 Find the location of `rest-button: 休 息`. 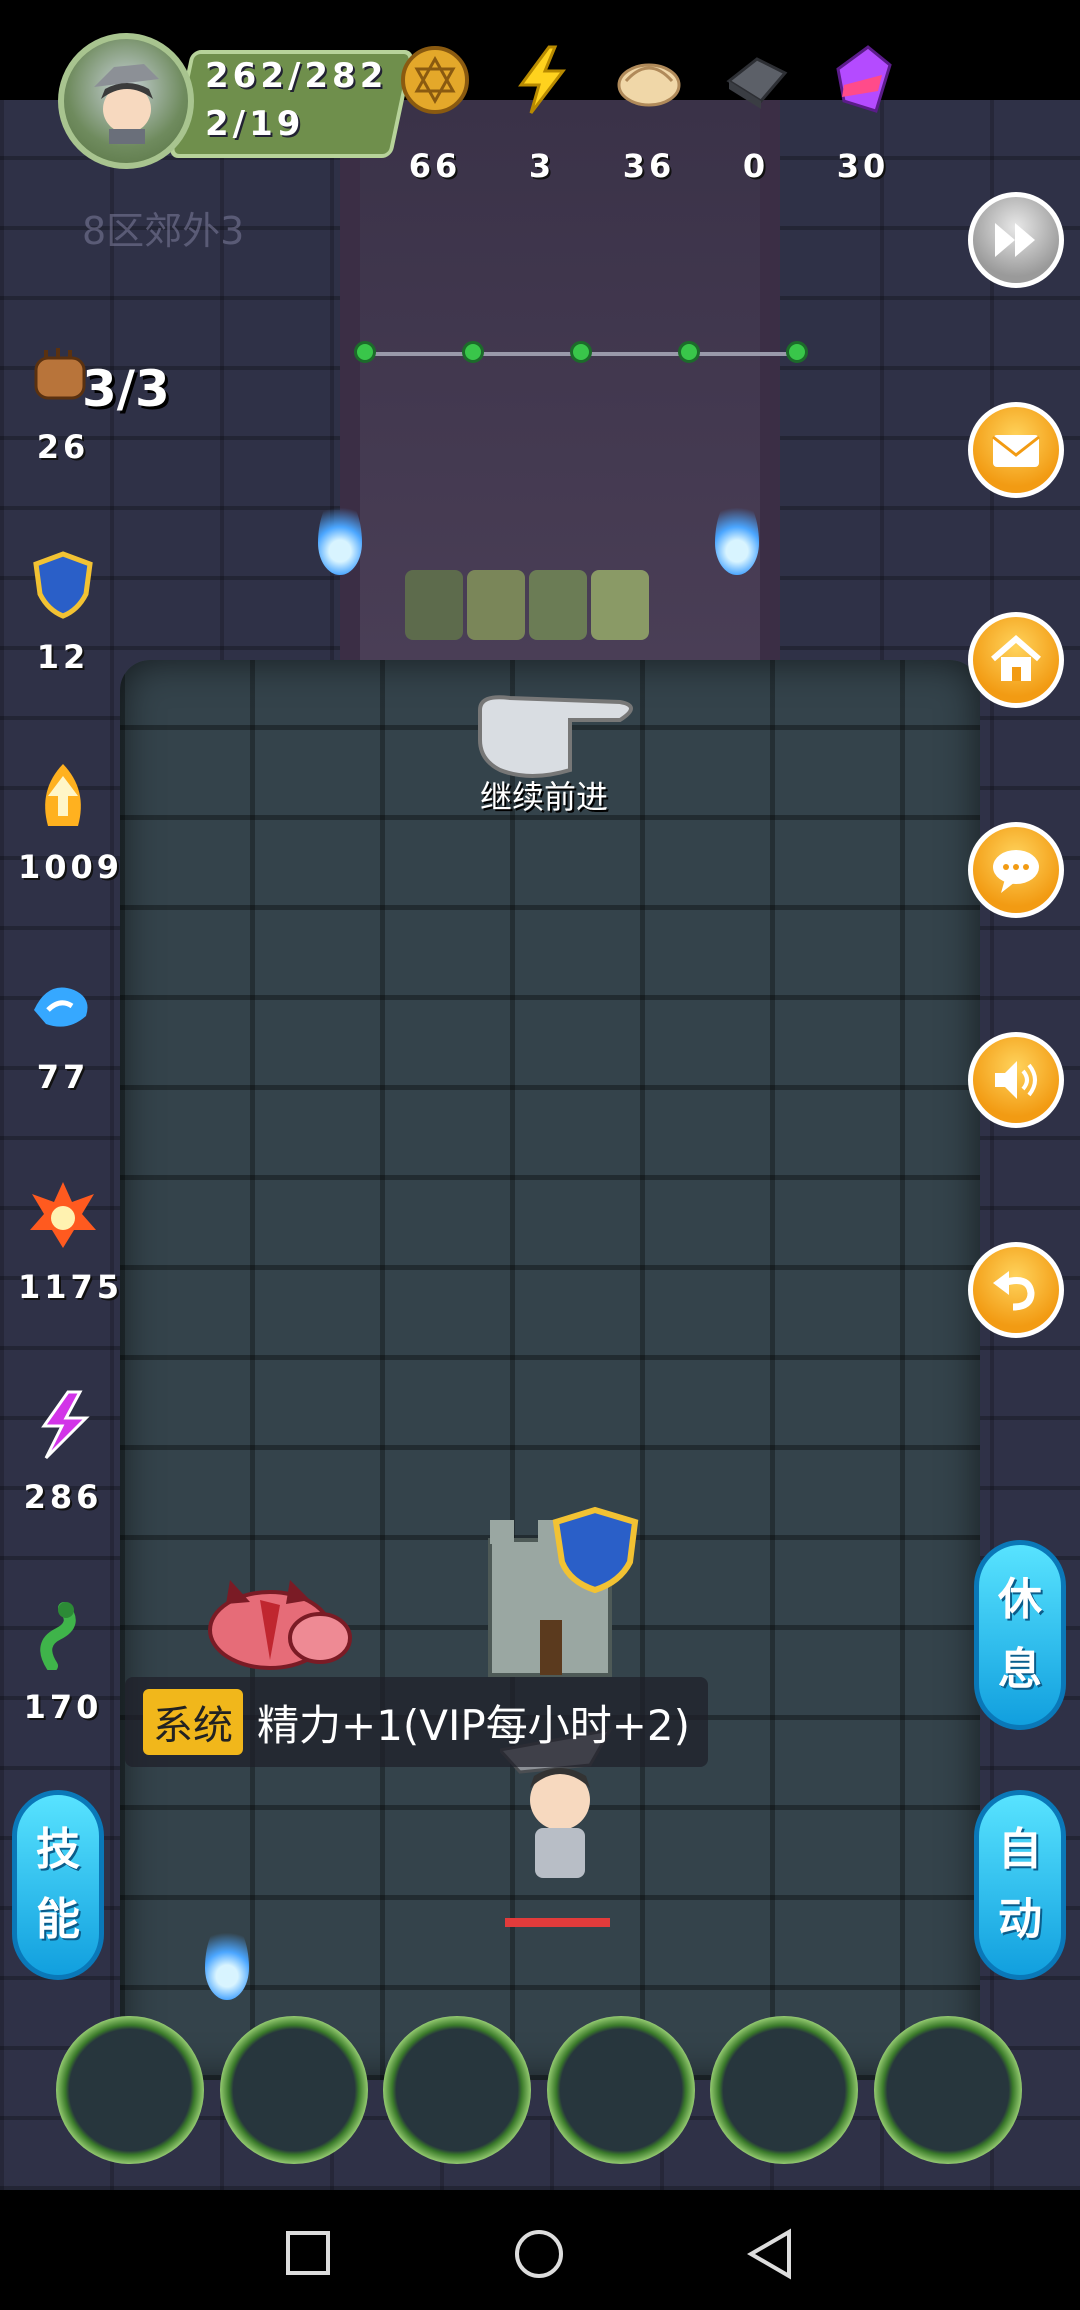

rest-button: 休 息 is located at coordinates (1020, 1635).